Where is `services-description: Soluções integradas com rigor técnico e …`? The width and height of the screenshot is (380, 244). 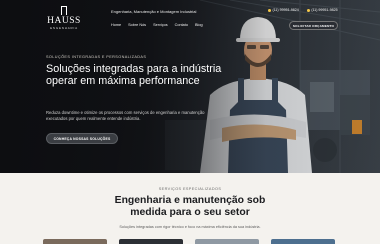 services-description: Soluções integradas com rigor técnico e … is located at coordinates (190, 227).